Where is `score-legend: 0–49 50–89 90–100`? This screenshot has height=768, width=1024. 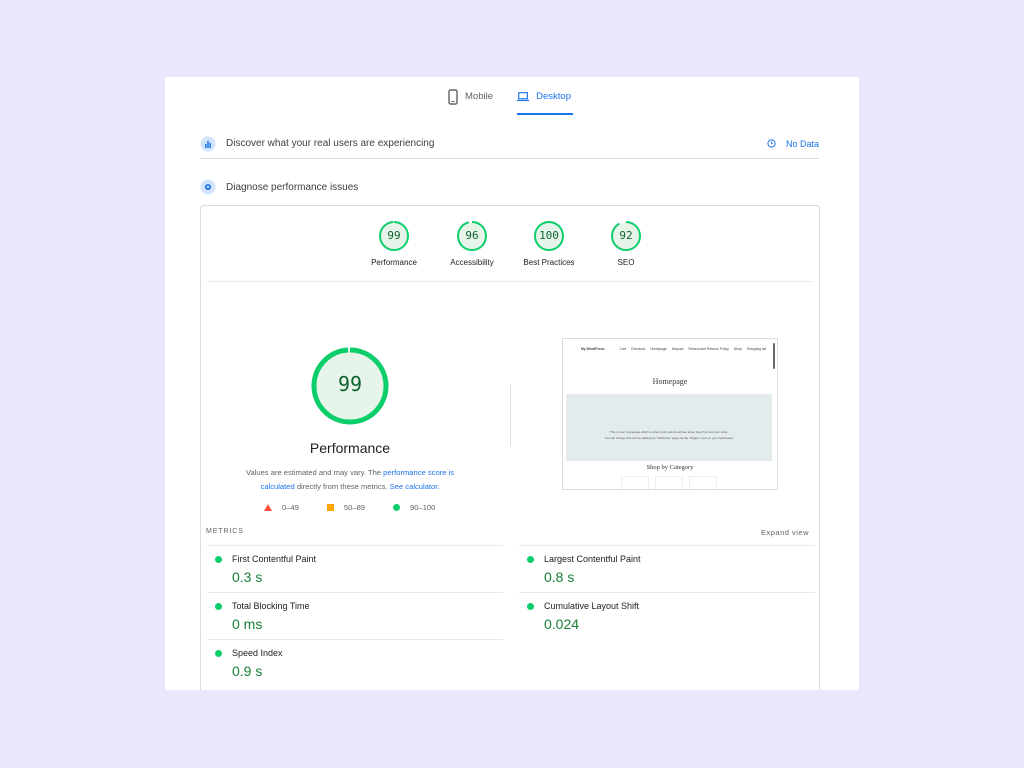
score-legend: 0–49 50–89 90–100 is located at coordinates (349, 507).